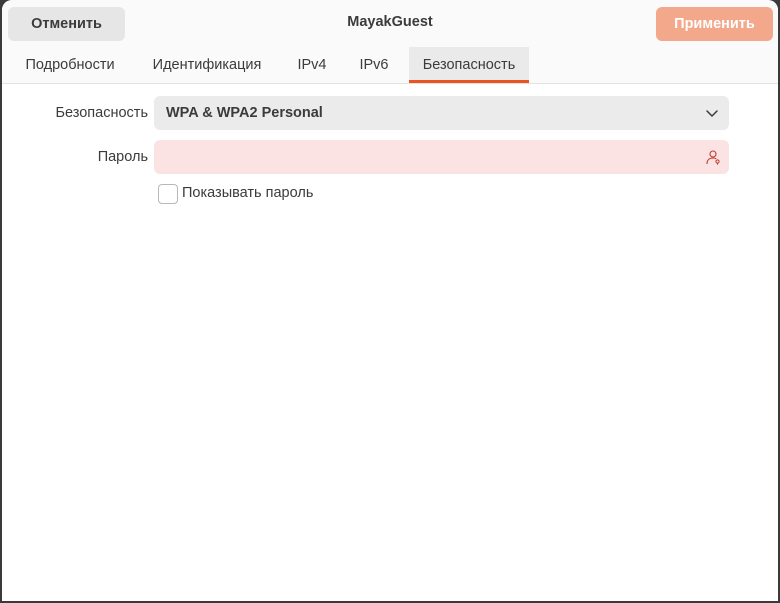  I want to click on tab-security: Безопасность, so click(469, 65).